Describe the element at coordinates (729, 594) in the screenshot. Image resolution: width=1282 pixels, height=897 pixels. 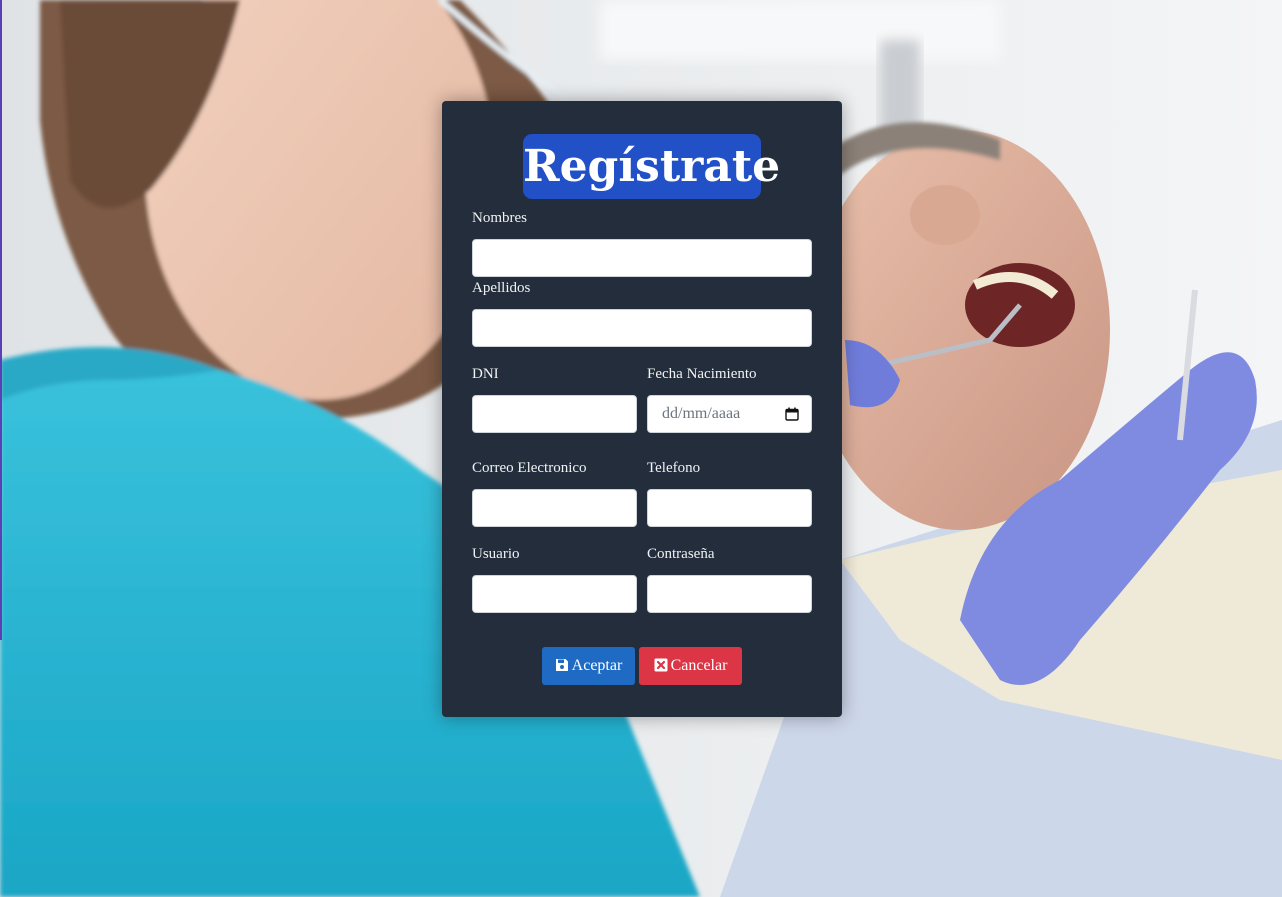
I see `contrasena-input` at that location.